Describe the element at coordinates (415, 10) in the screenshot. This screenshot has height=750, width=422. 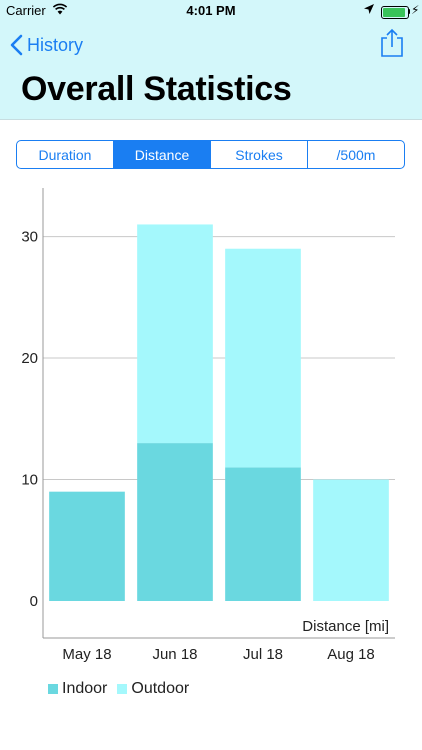
I see `charging-bolt-icon: ⚡` at that location.